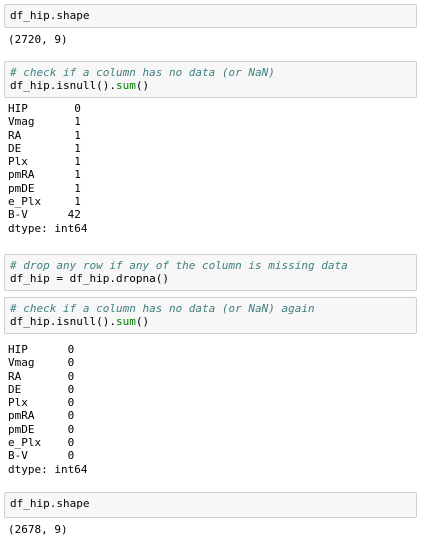 Image resolution: width=427 pixels, height=538 pixels. What do you see at coordinates (44, 202) in the screenshot?
I see `output-line: e_Plx 1` at bounding box center [44, 202].